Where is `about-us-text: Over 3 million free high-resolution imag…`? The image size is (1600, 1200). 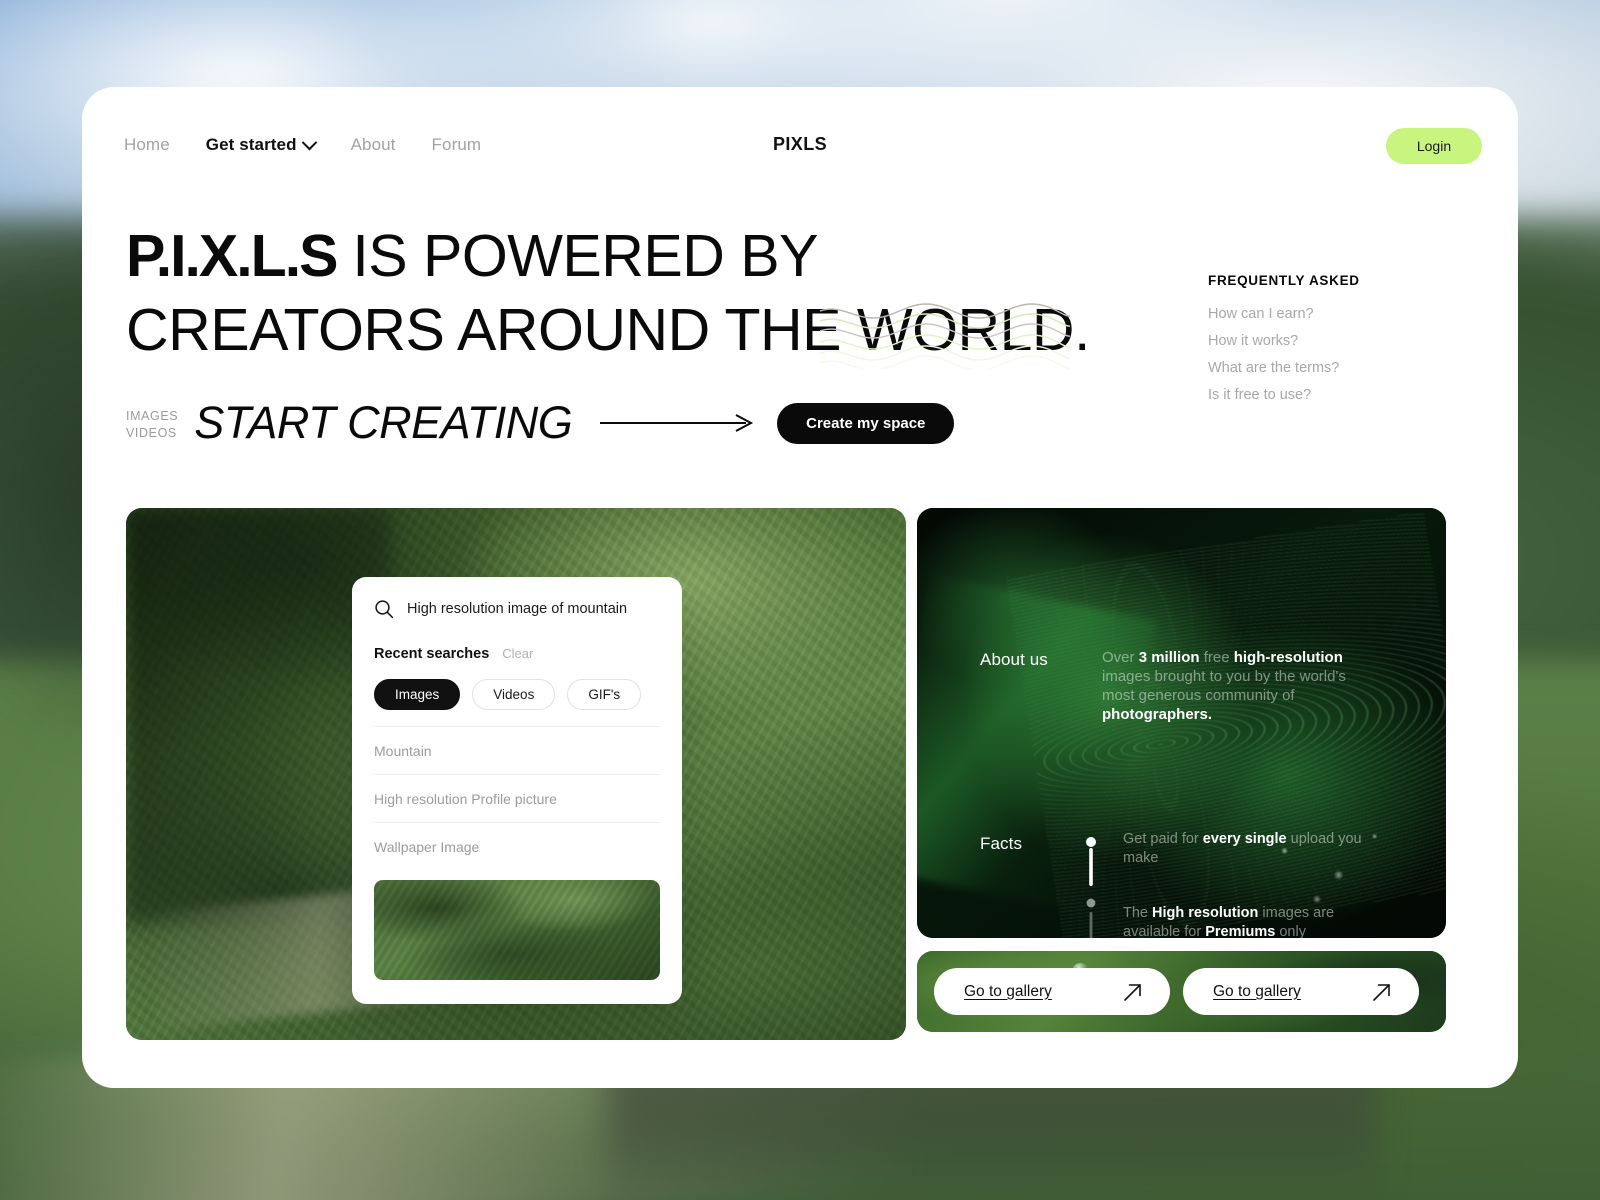
about-us-text: Over 3 million free high-resolution imag… is located at coordinates (1224, 686).